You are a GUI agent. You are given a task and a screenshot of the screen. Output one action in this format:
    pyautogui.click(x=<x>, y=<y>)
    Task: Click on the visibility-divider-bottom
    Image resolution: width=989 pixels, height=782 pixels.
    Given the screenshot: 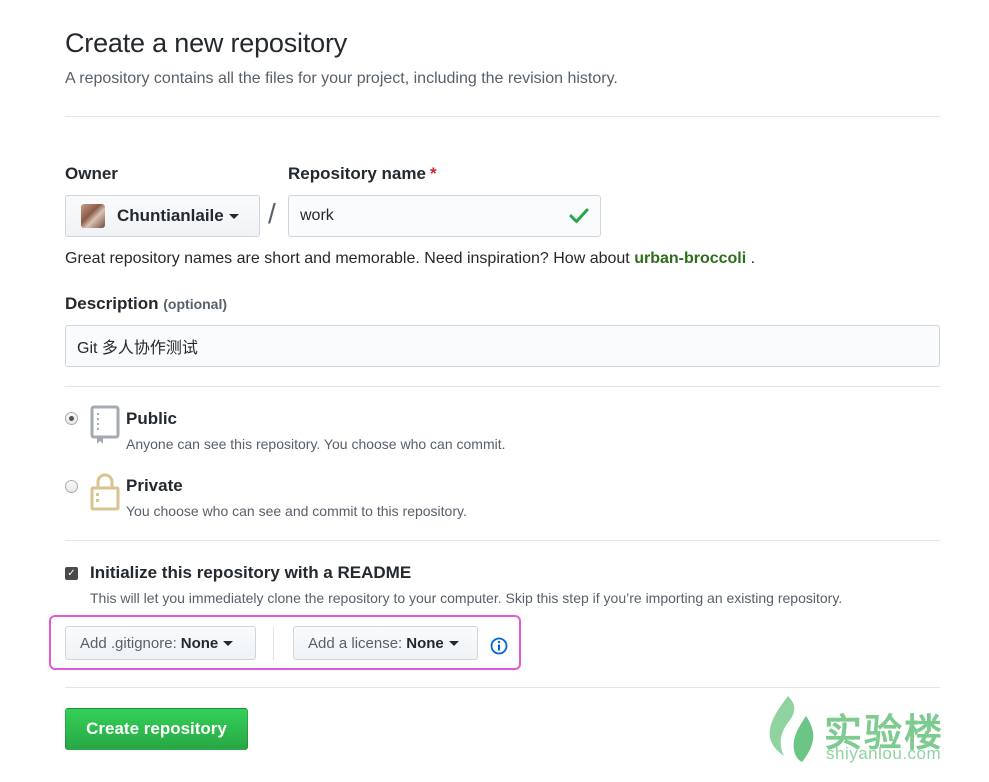 What is the action you would take?
    pyautogui.click(x=502, y=540)
    